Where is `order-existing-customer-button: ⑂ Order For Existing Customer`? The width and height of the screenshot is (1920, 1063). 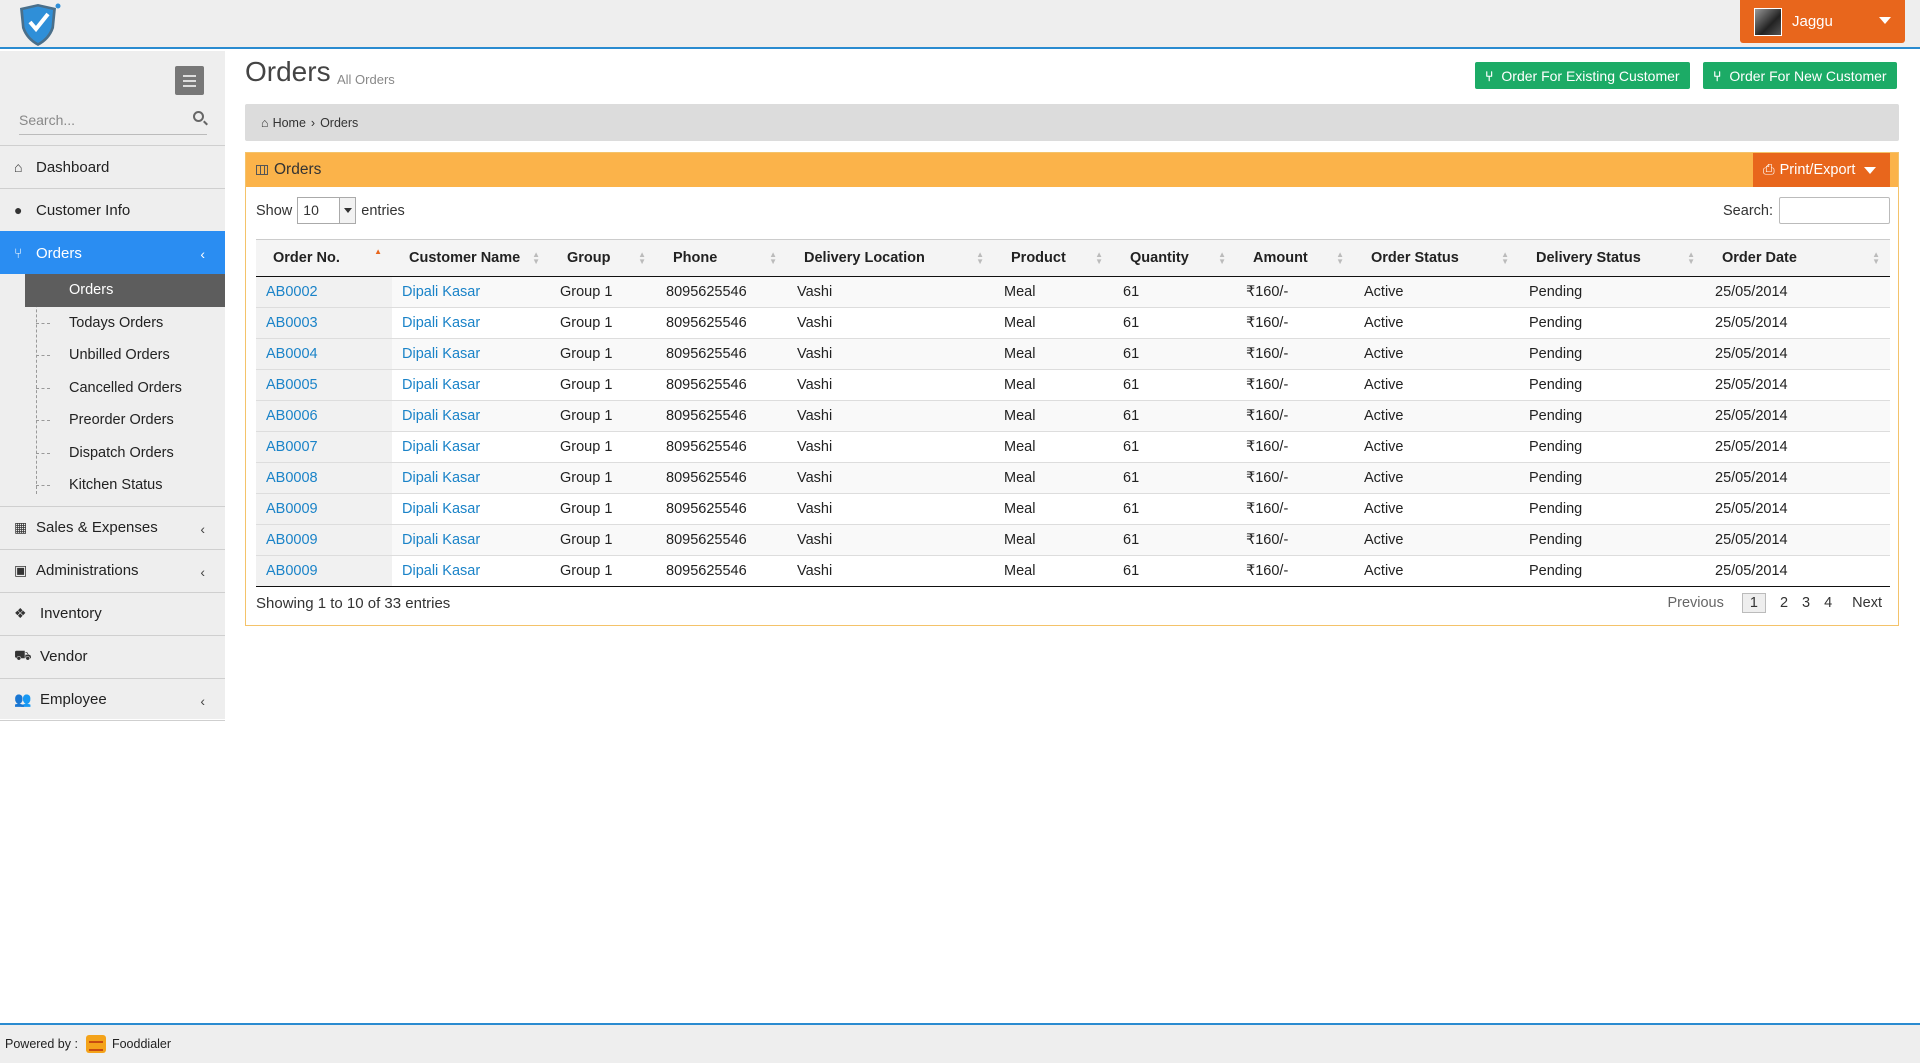
order-existing-customer-button: ⑂ Order For Existing Customer is located at coordinates (1582, 75).